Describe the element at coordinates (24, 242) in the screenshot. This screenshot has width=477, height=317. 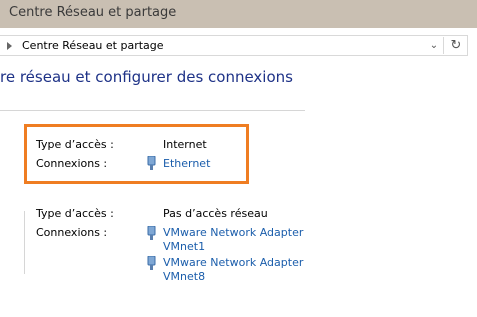
I see `network-2-left-border` at that location.